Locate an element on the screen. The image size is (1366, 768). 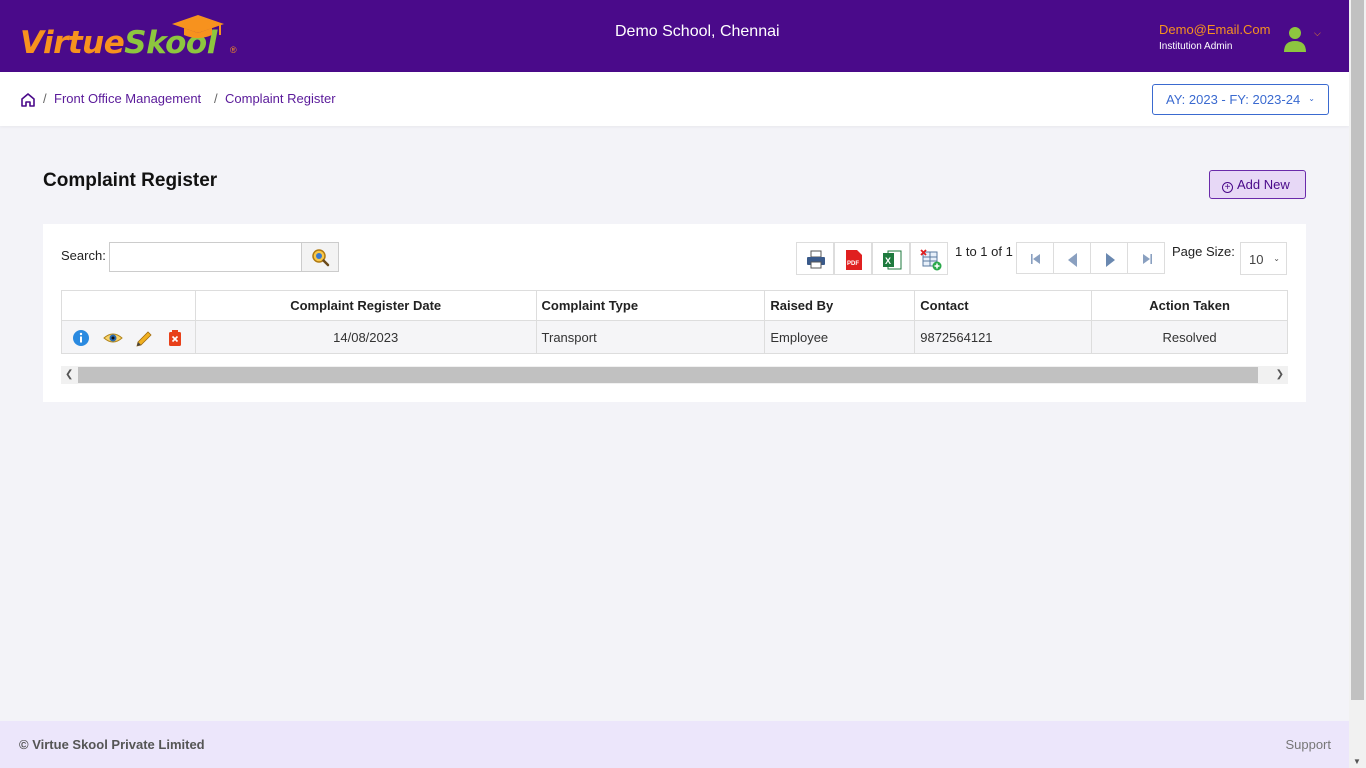
page-size-label: Page Size: is located at coordinates (1203, 251).